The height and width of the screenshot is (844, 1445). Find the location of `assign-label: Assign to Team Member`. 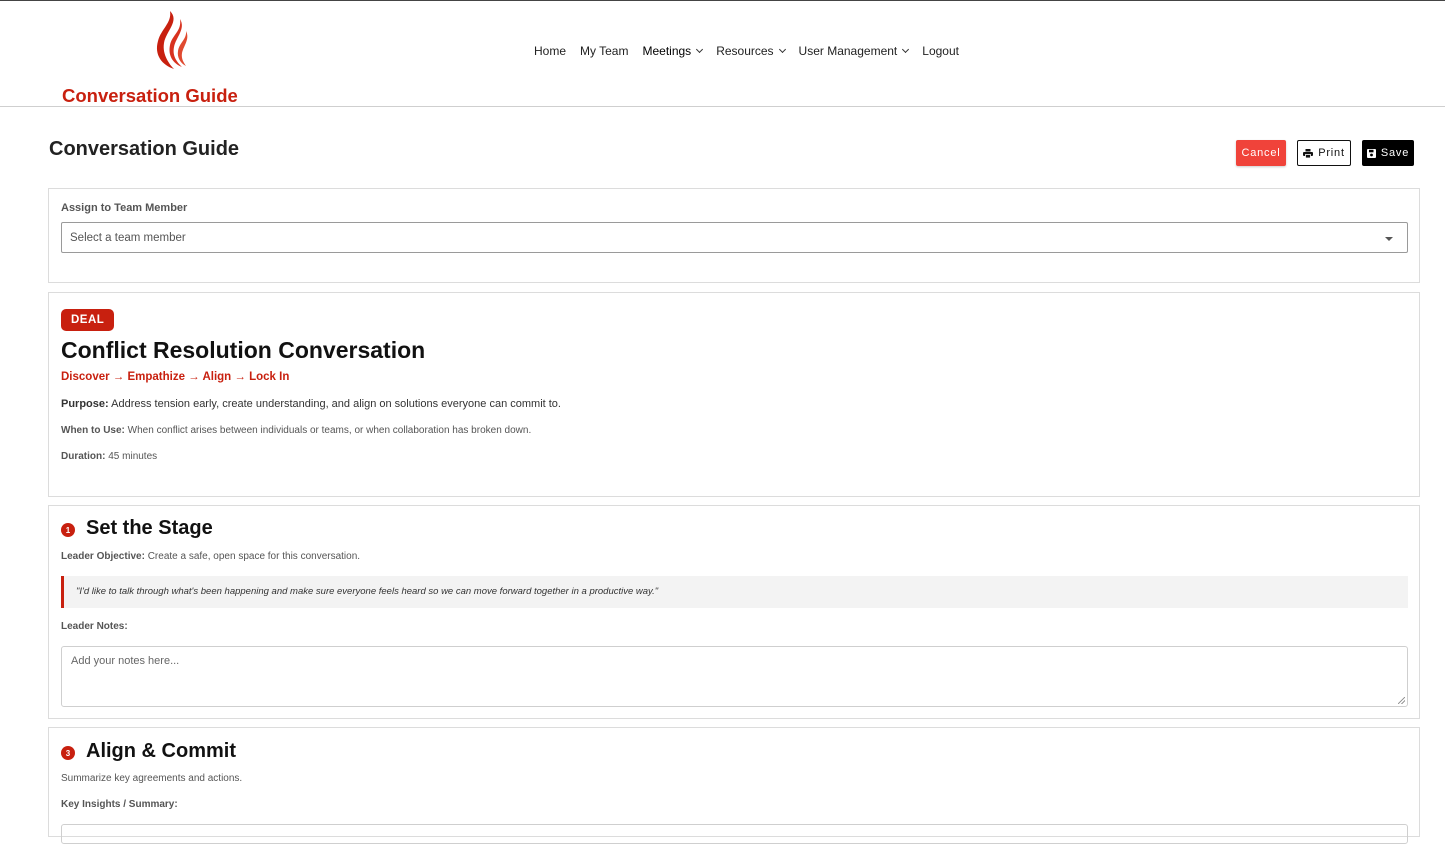

assign-label: Assign to Team Member is located at coordinates (124, 208).